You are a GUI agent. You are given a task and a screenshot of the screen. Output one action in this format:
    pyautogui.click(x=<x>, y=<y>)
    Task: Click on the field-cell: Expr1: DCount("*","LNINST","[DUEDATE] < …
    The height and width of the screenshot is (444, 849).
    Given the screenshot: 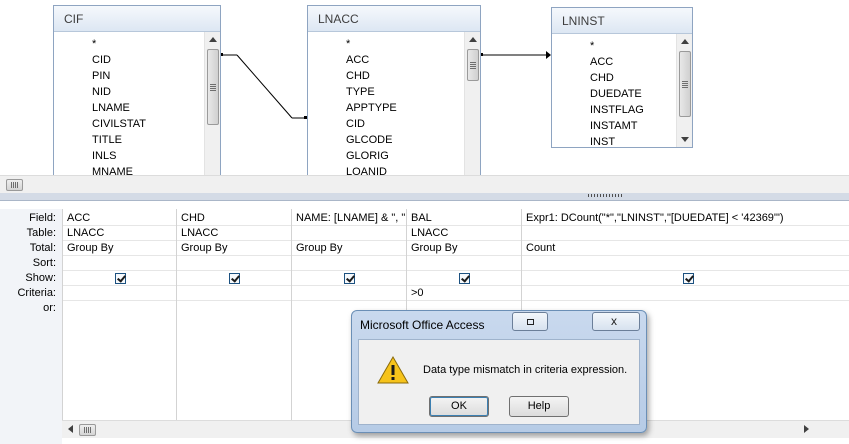 What is the action you would take?
    pyautogui.click(x=685, y=218)
    